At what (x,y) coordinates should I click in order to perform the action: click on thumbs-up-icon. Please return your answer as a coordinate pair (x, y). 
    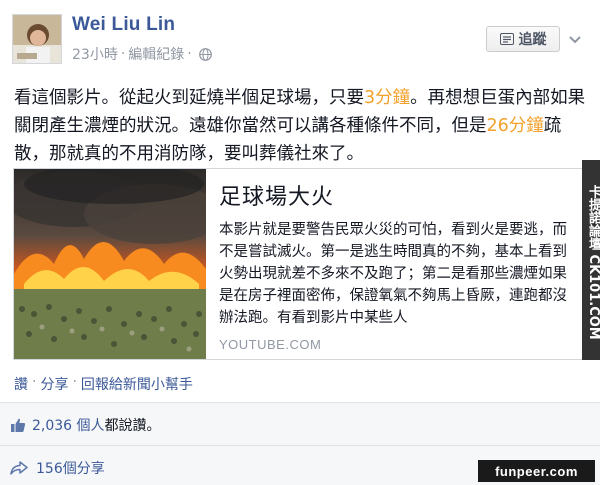
    Looking at the image, I should click on (18, 425).